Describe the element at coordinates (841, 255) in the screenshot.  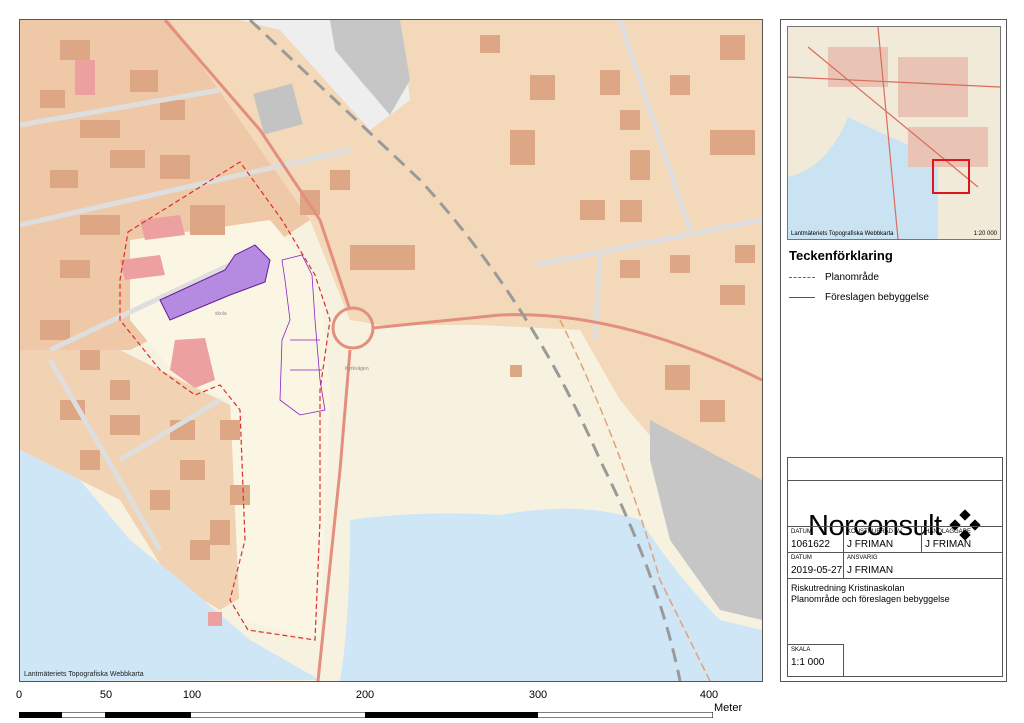
I see `legend-title: Teckenförklaring` at that location.